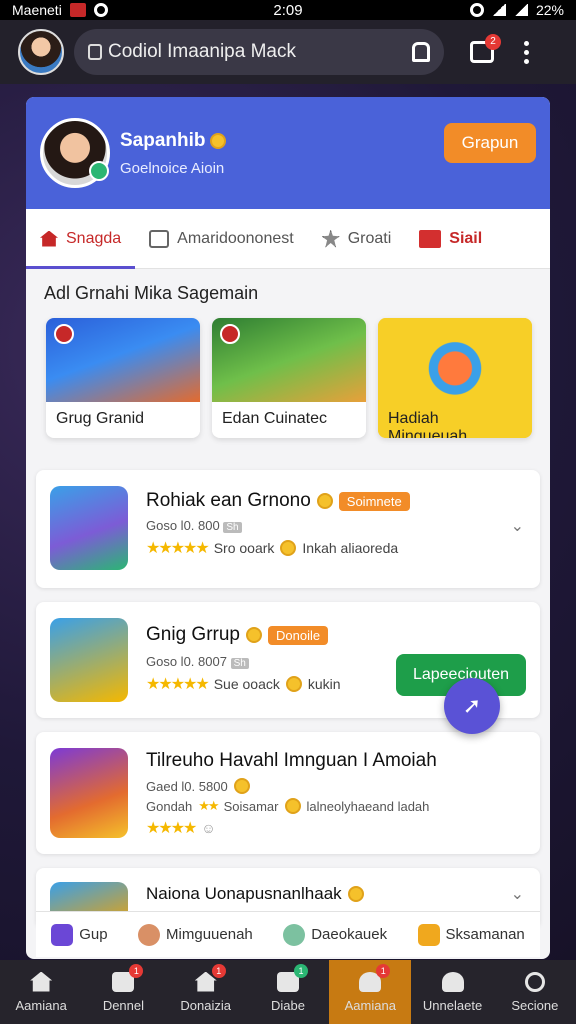 The image size is (576, 1024). I want to click on nav-item-chat: 1 Diabe, so click(288, 992).